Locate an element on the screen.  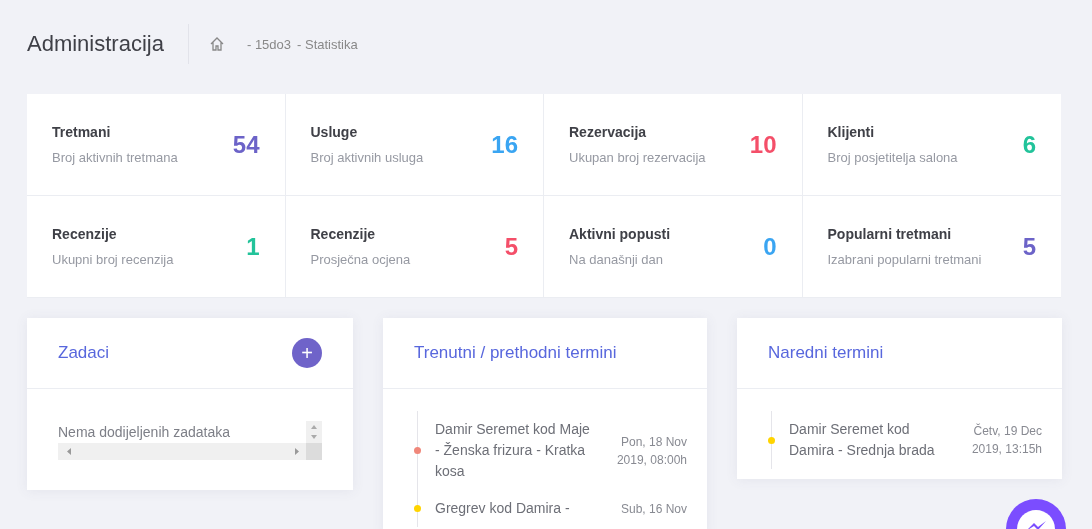
stat-value: 54 is located at coordinates (246, 144).